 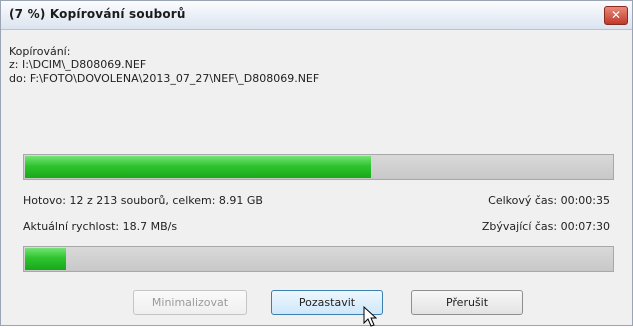 I want to click on copy-label: Kopírování:, so click(x=40, y=51).